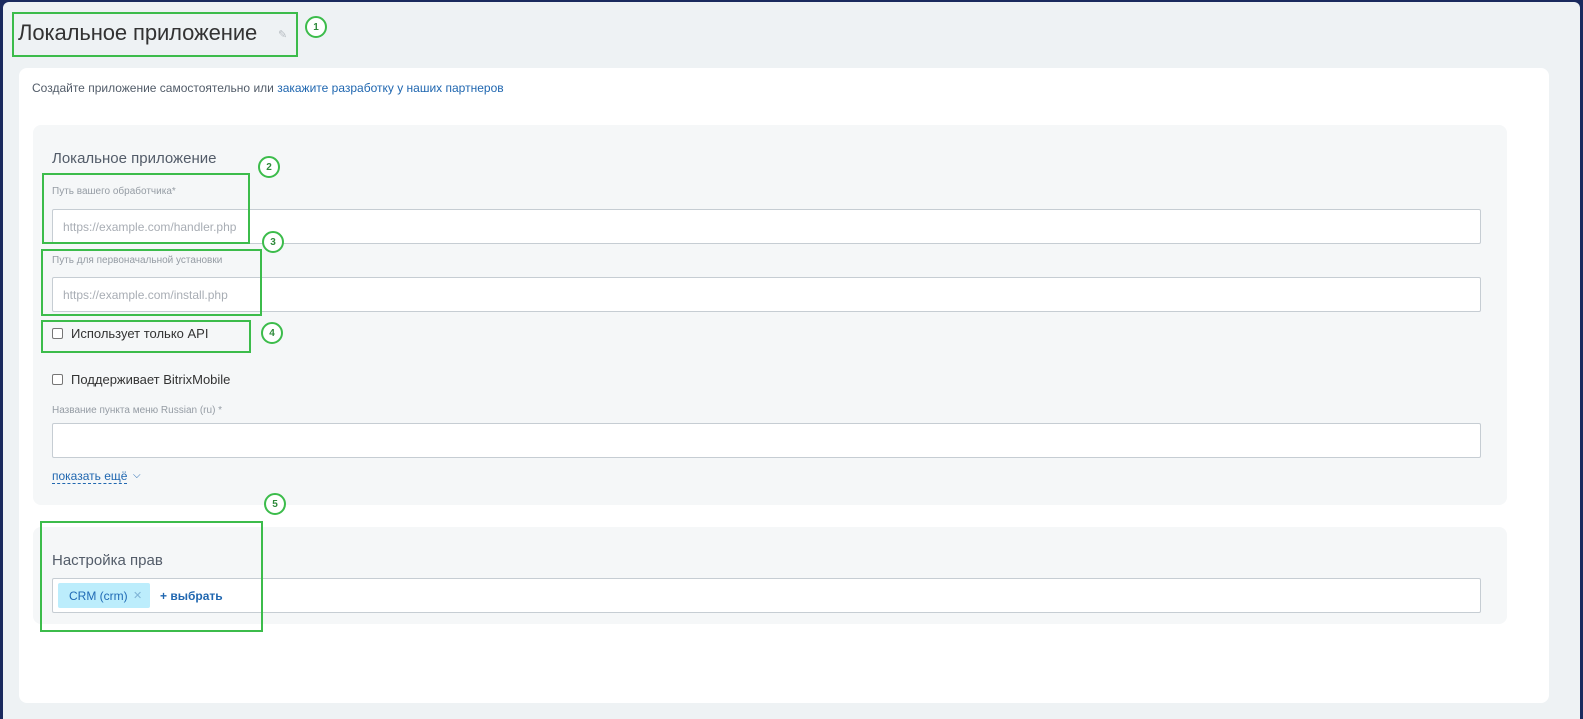 The width and height of the screenshot is (1583, 719). I want to click on local-app-section-title: Локальное приложение, so click(134, 158).